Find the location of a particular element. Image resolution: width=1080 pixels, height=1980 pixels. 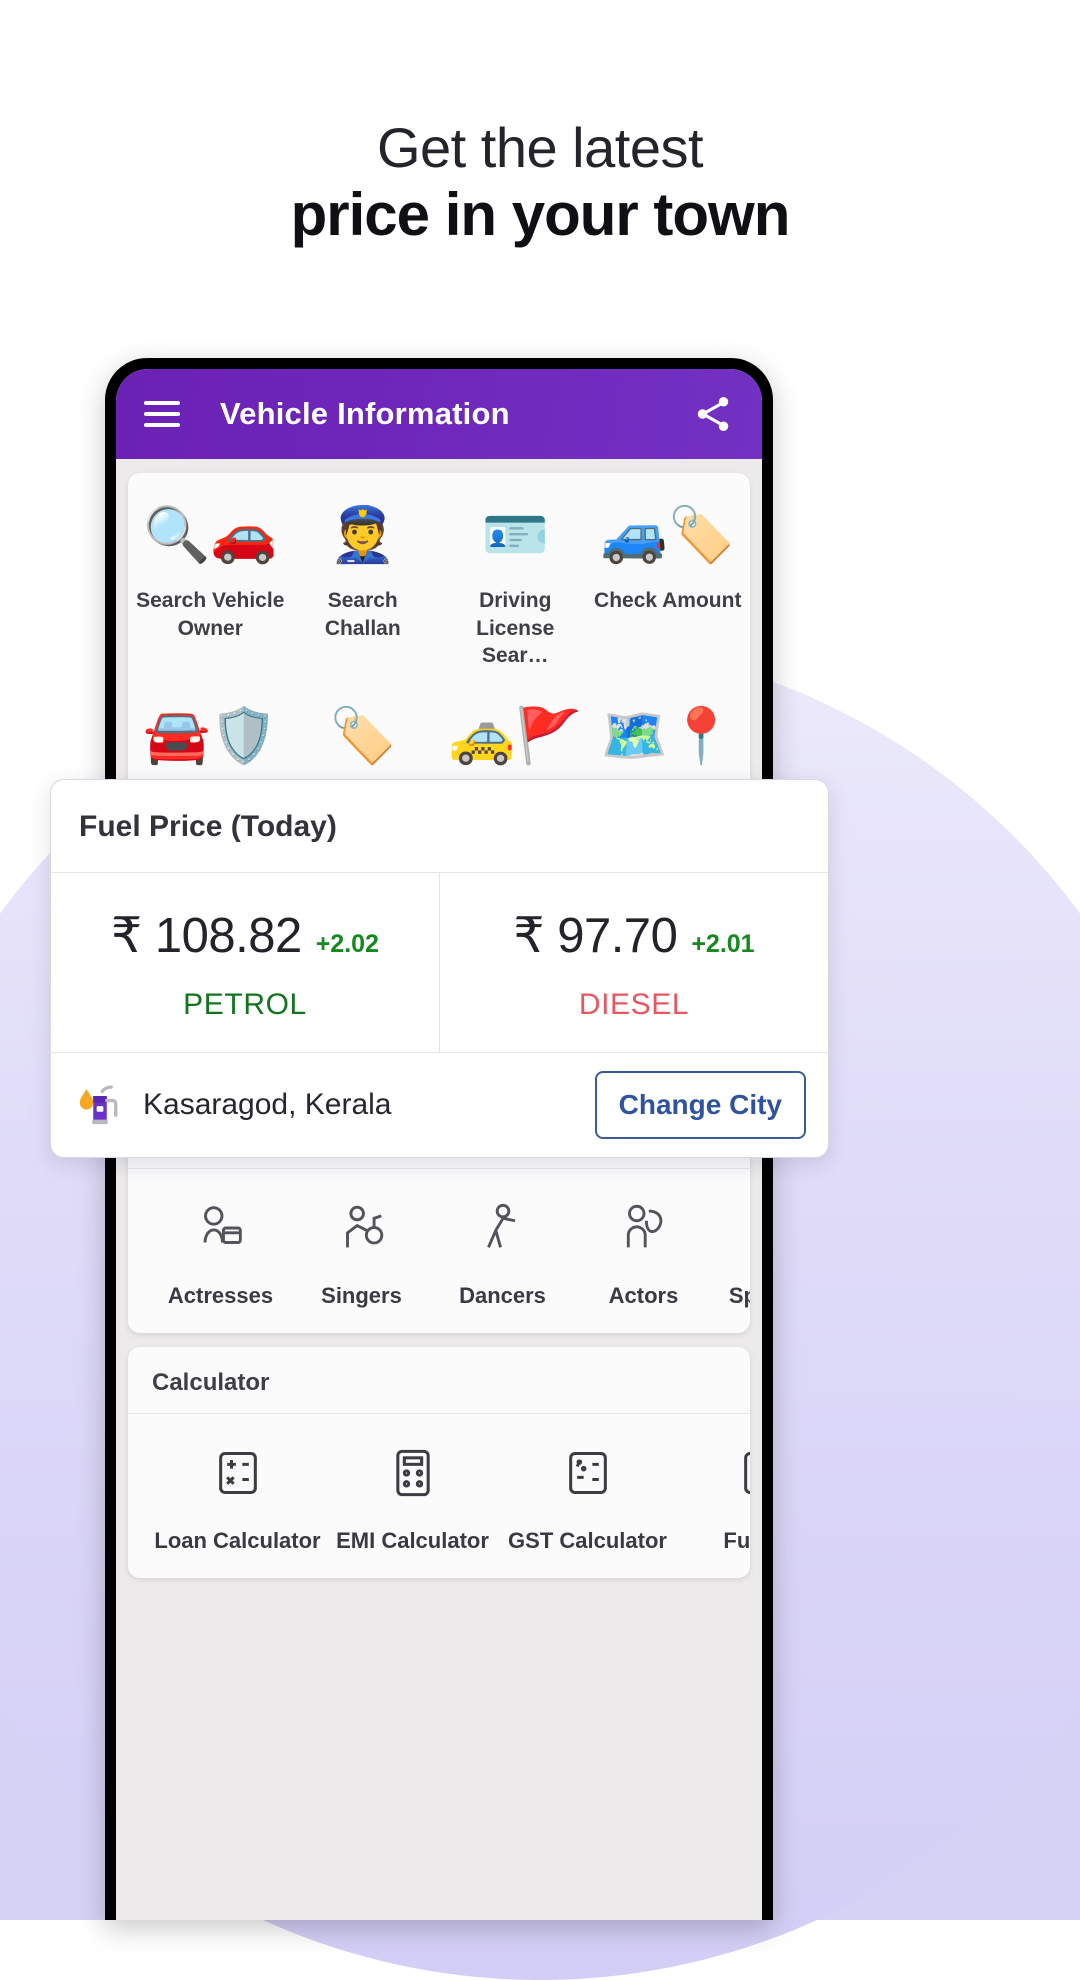

celebrity-item-dancers: Dancers is located at coordinates (502, 1249).